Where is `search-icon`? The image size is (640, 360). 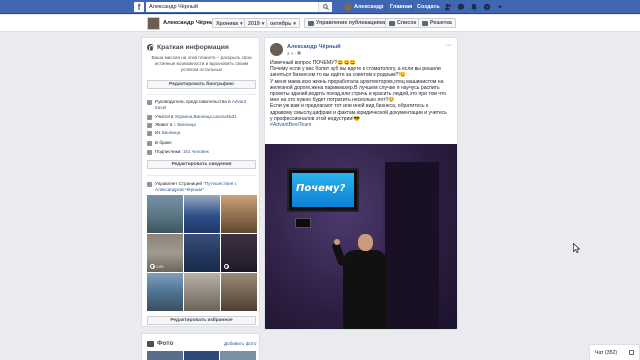 search-icon is located at coordinates (326, 7).